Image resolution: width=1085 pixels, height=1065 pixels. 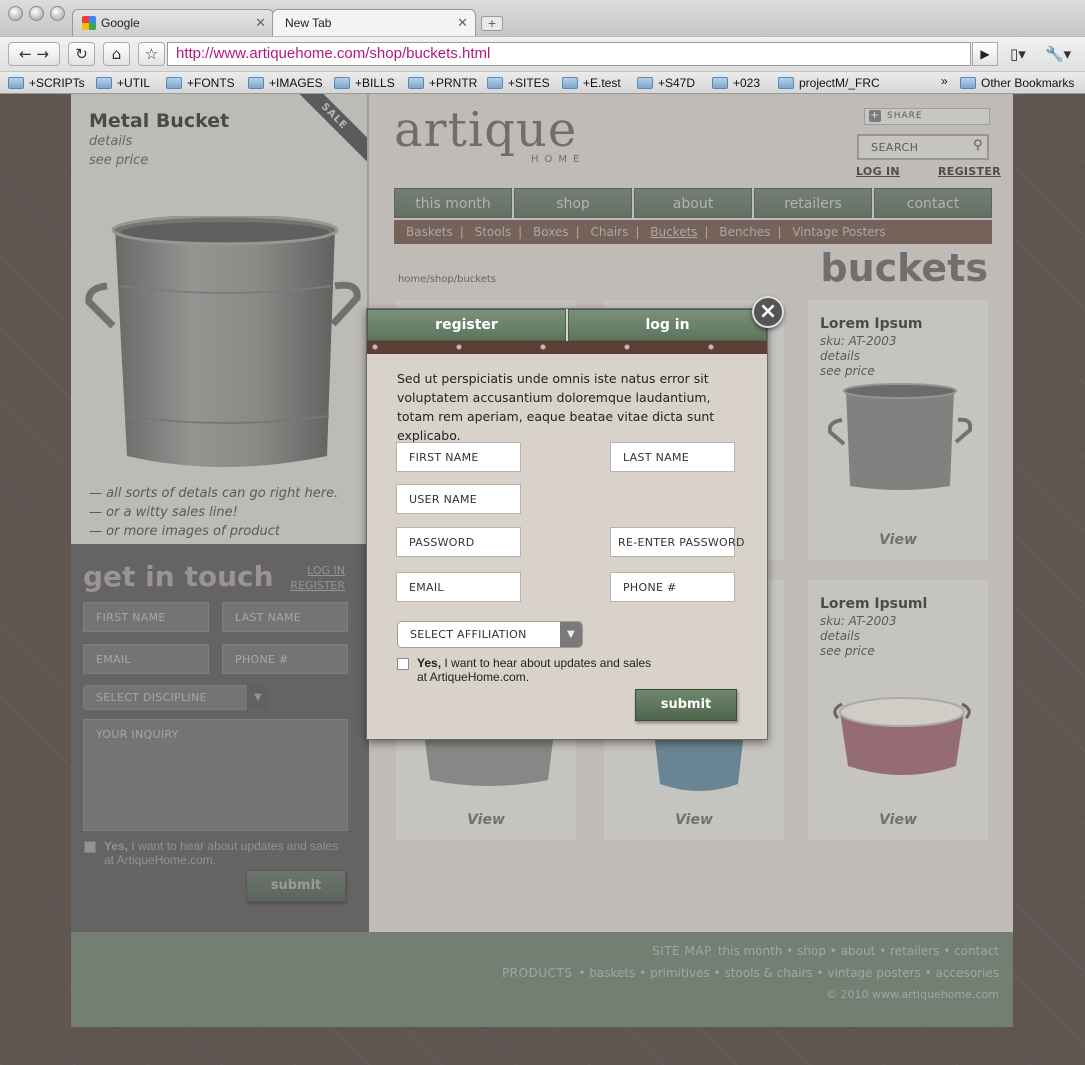 I want to click on back-forward-buttons: ← →, so click(x=34, y=54).